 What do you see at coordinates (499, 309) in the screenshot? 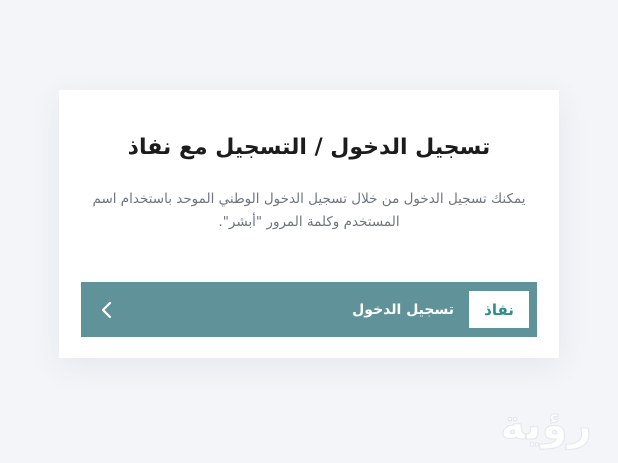
I see `nafath-badge: نفاذ` at bounding box center [499, 309].